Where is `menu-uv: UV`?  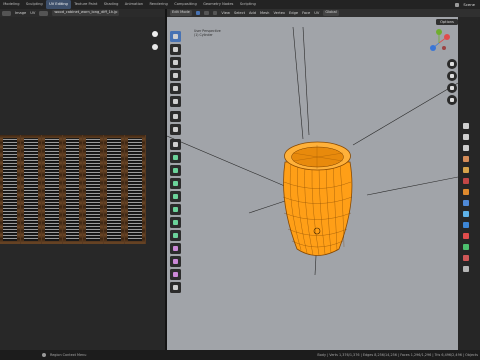
menu-uv: UV is located at coordinates (316, 13).